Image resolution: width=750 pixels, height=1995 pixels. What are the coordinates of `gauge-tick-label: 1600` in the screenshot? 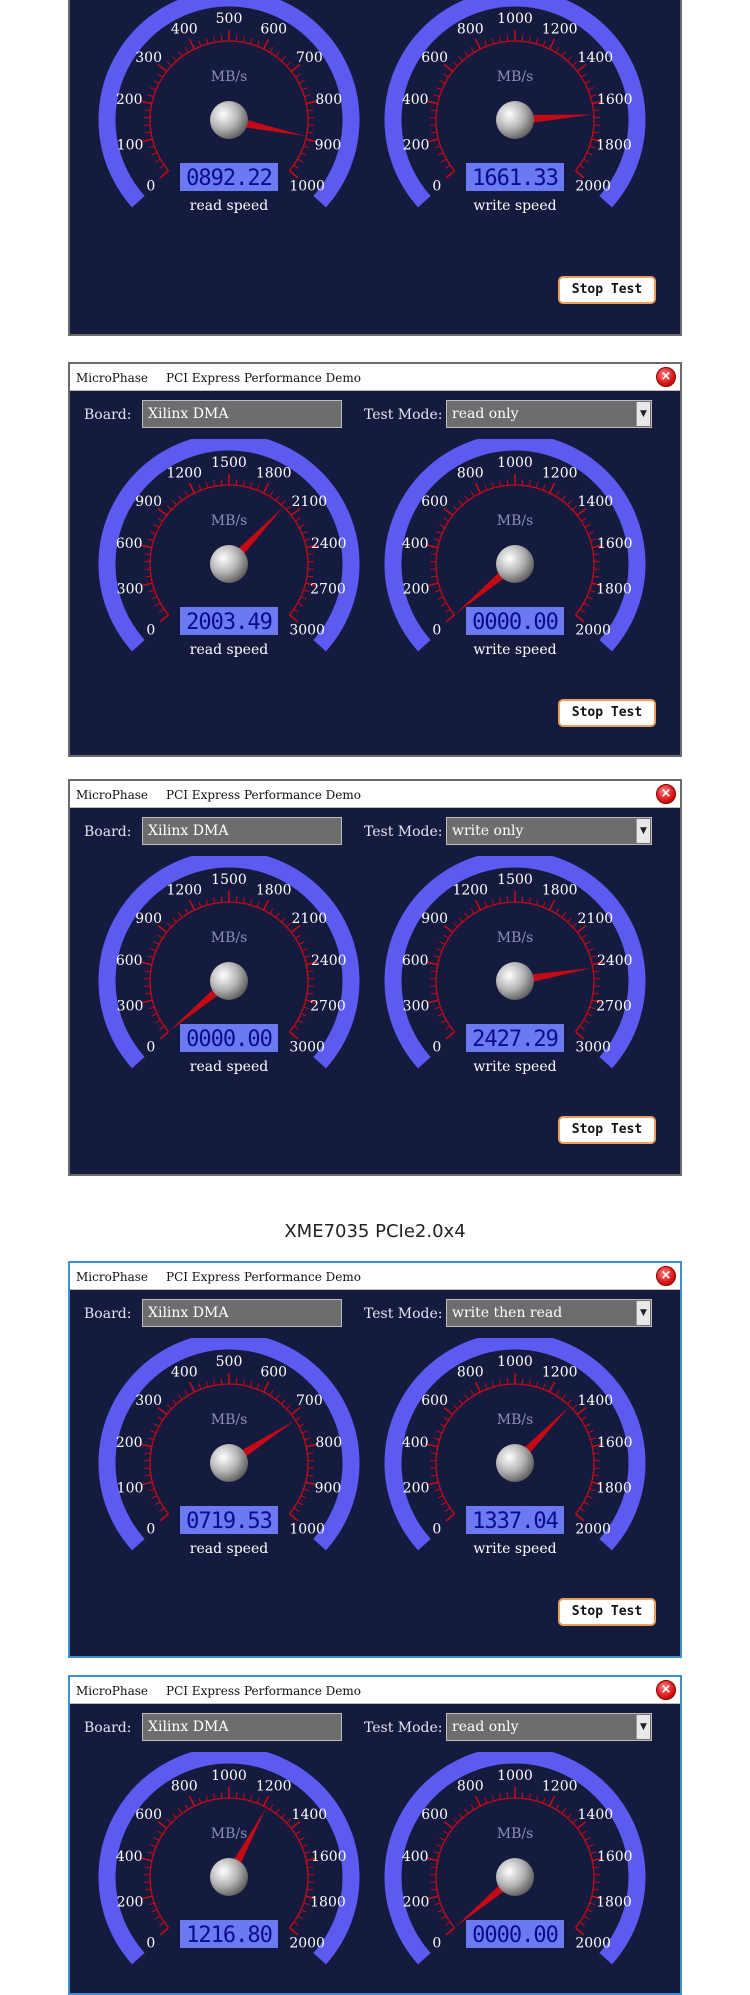 It's located at (615, 1857).